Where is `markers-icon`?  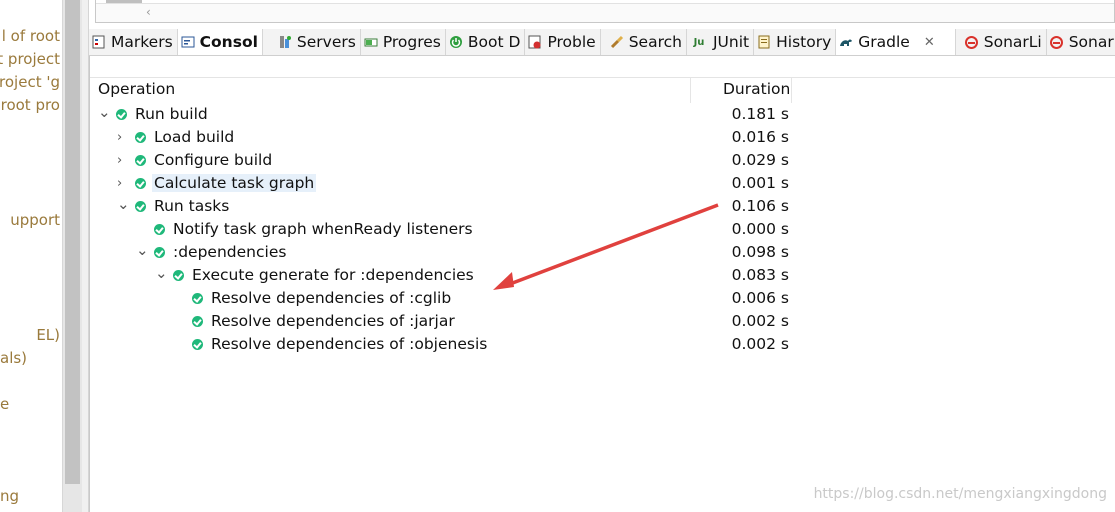 markers-icon is located at coordinates (99, 42).